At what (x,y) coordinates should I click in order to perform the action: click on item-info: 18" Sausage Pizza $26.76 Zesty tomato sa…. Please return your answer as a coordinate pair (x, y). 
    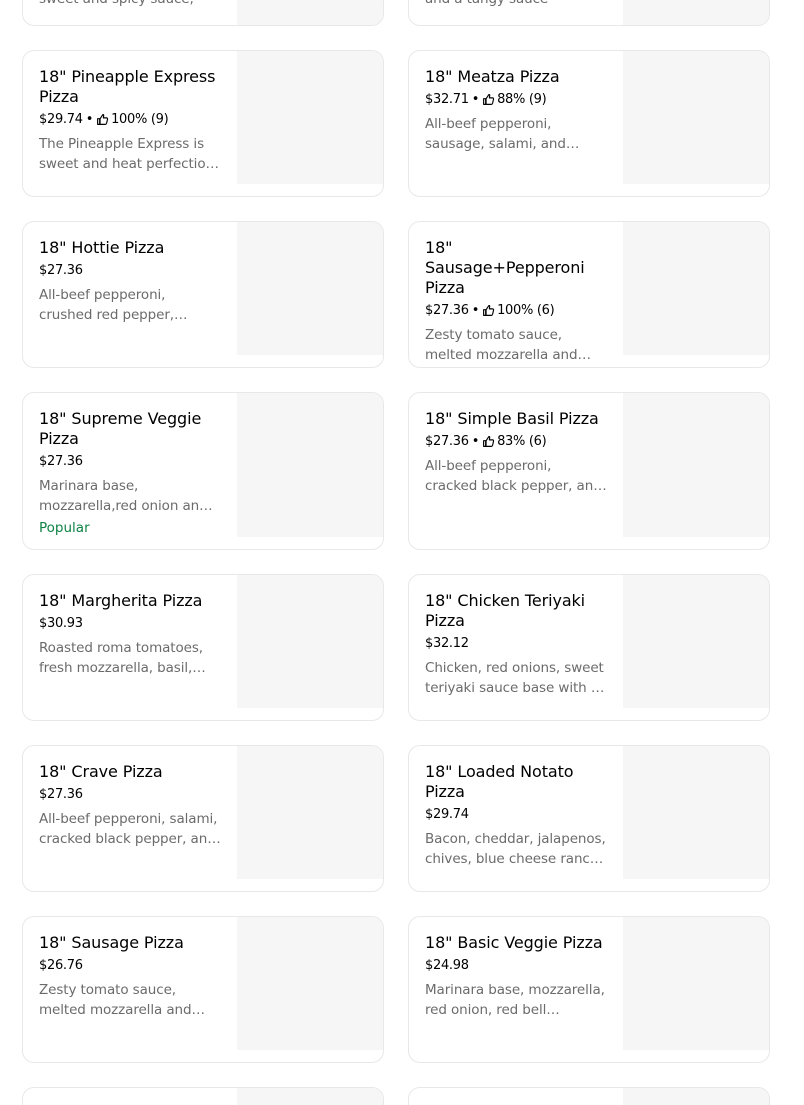
    Looking at the image, I should click on (130, 976).